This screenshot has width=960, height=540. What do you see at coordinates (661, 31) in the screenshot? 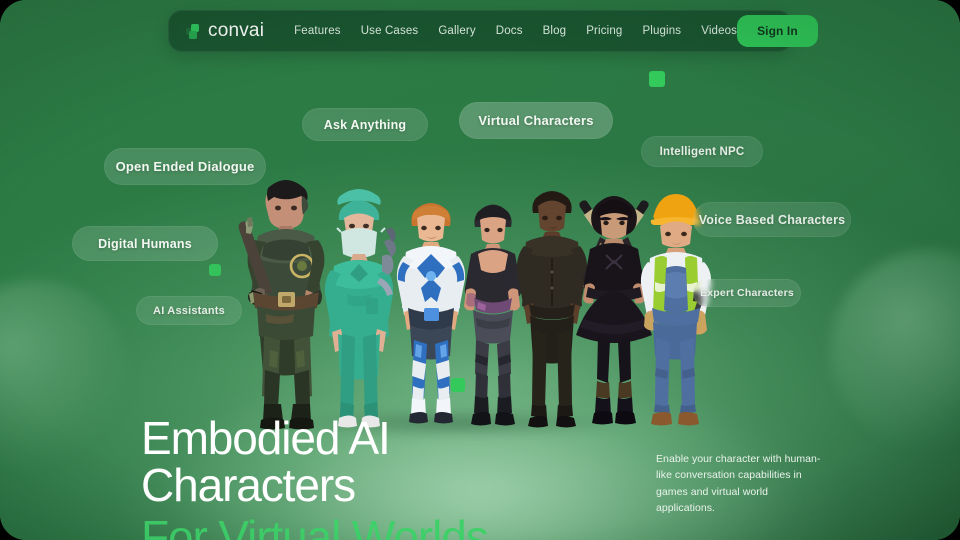
I see `nav-item-plugins: Plugins` at bounding box center [661, 31].